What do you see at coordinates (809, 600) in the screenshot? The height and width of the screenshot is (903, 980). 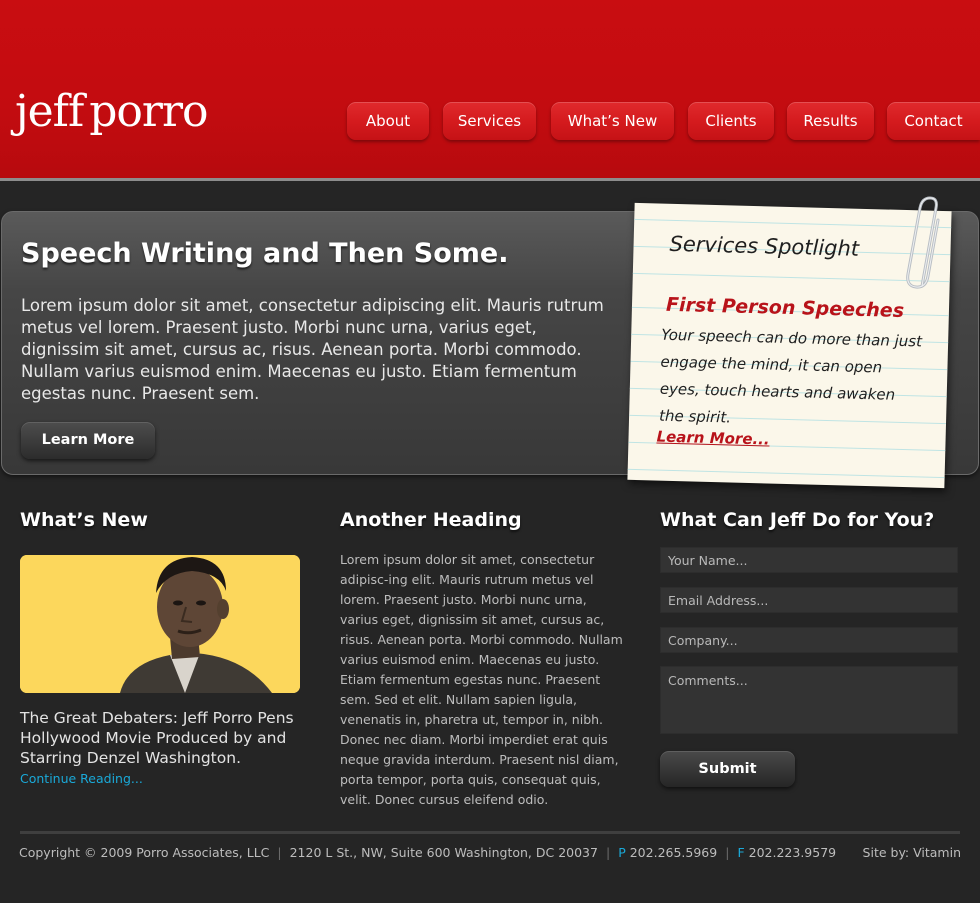 I see `email-input` at bounding box center [809, 600].